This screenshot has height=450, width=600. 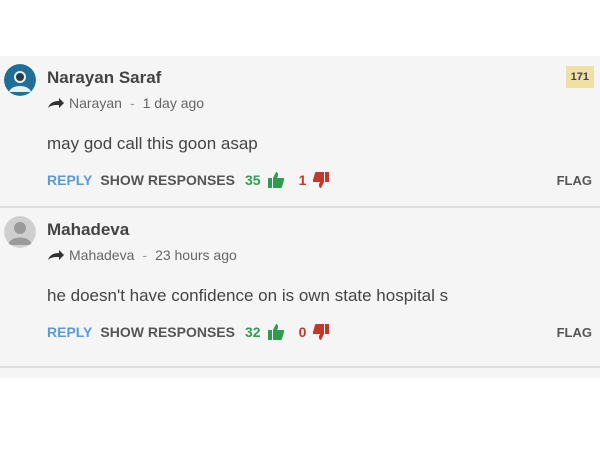 I want to click on comment-actions: REPLY SHOW RESPONSES 32 0 FLAG, so click(x=319, y=332).